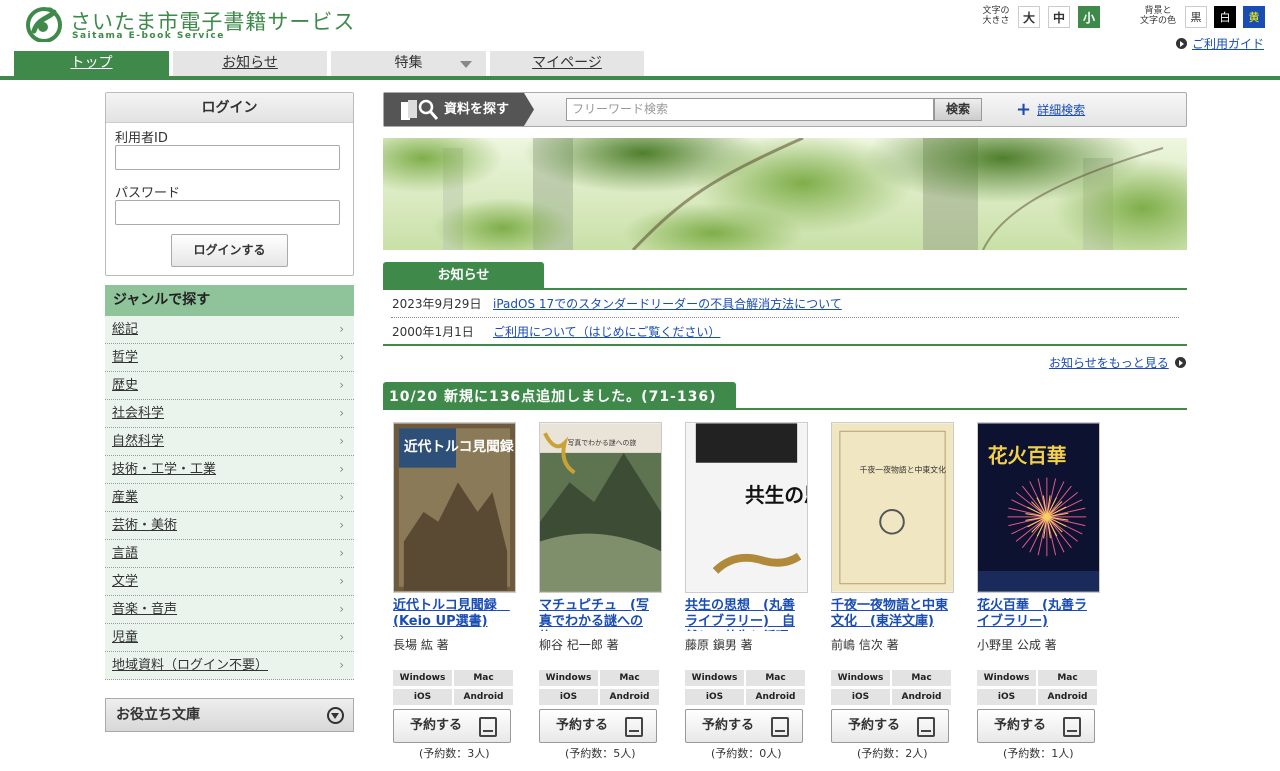 Image resolution: width=1280 pixels, height=771 pixels. I want to click on cover-title: 近代トルコ見聞録, so click(459, 446).